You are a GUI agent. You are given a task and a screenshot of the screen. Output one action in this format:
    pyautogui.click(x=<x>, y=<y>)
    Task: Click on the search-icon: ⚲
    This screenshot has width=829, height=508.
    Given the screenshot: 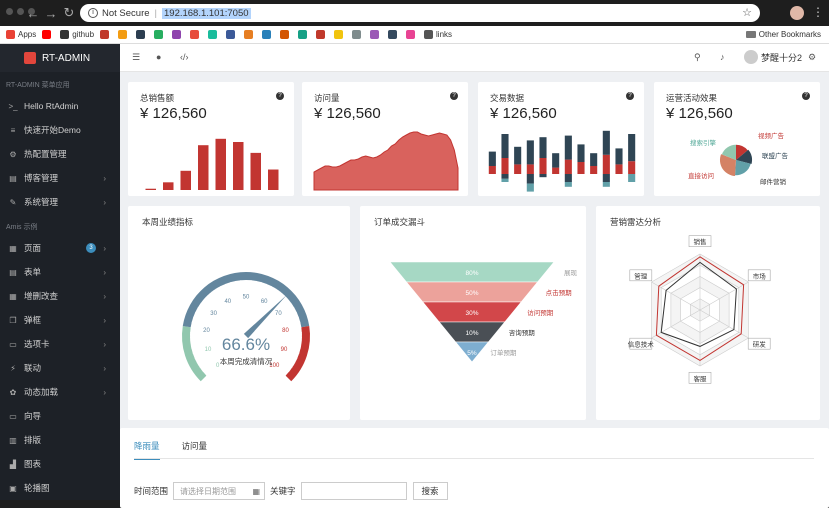 What is the action you would take?
    pyautogui.click(x=697, y=57)
    